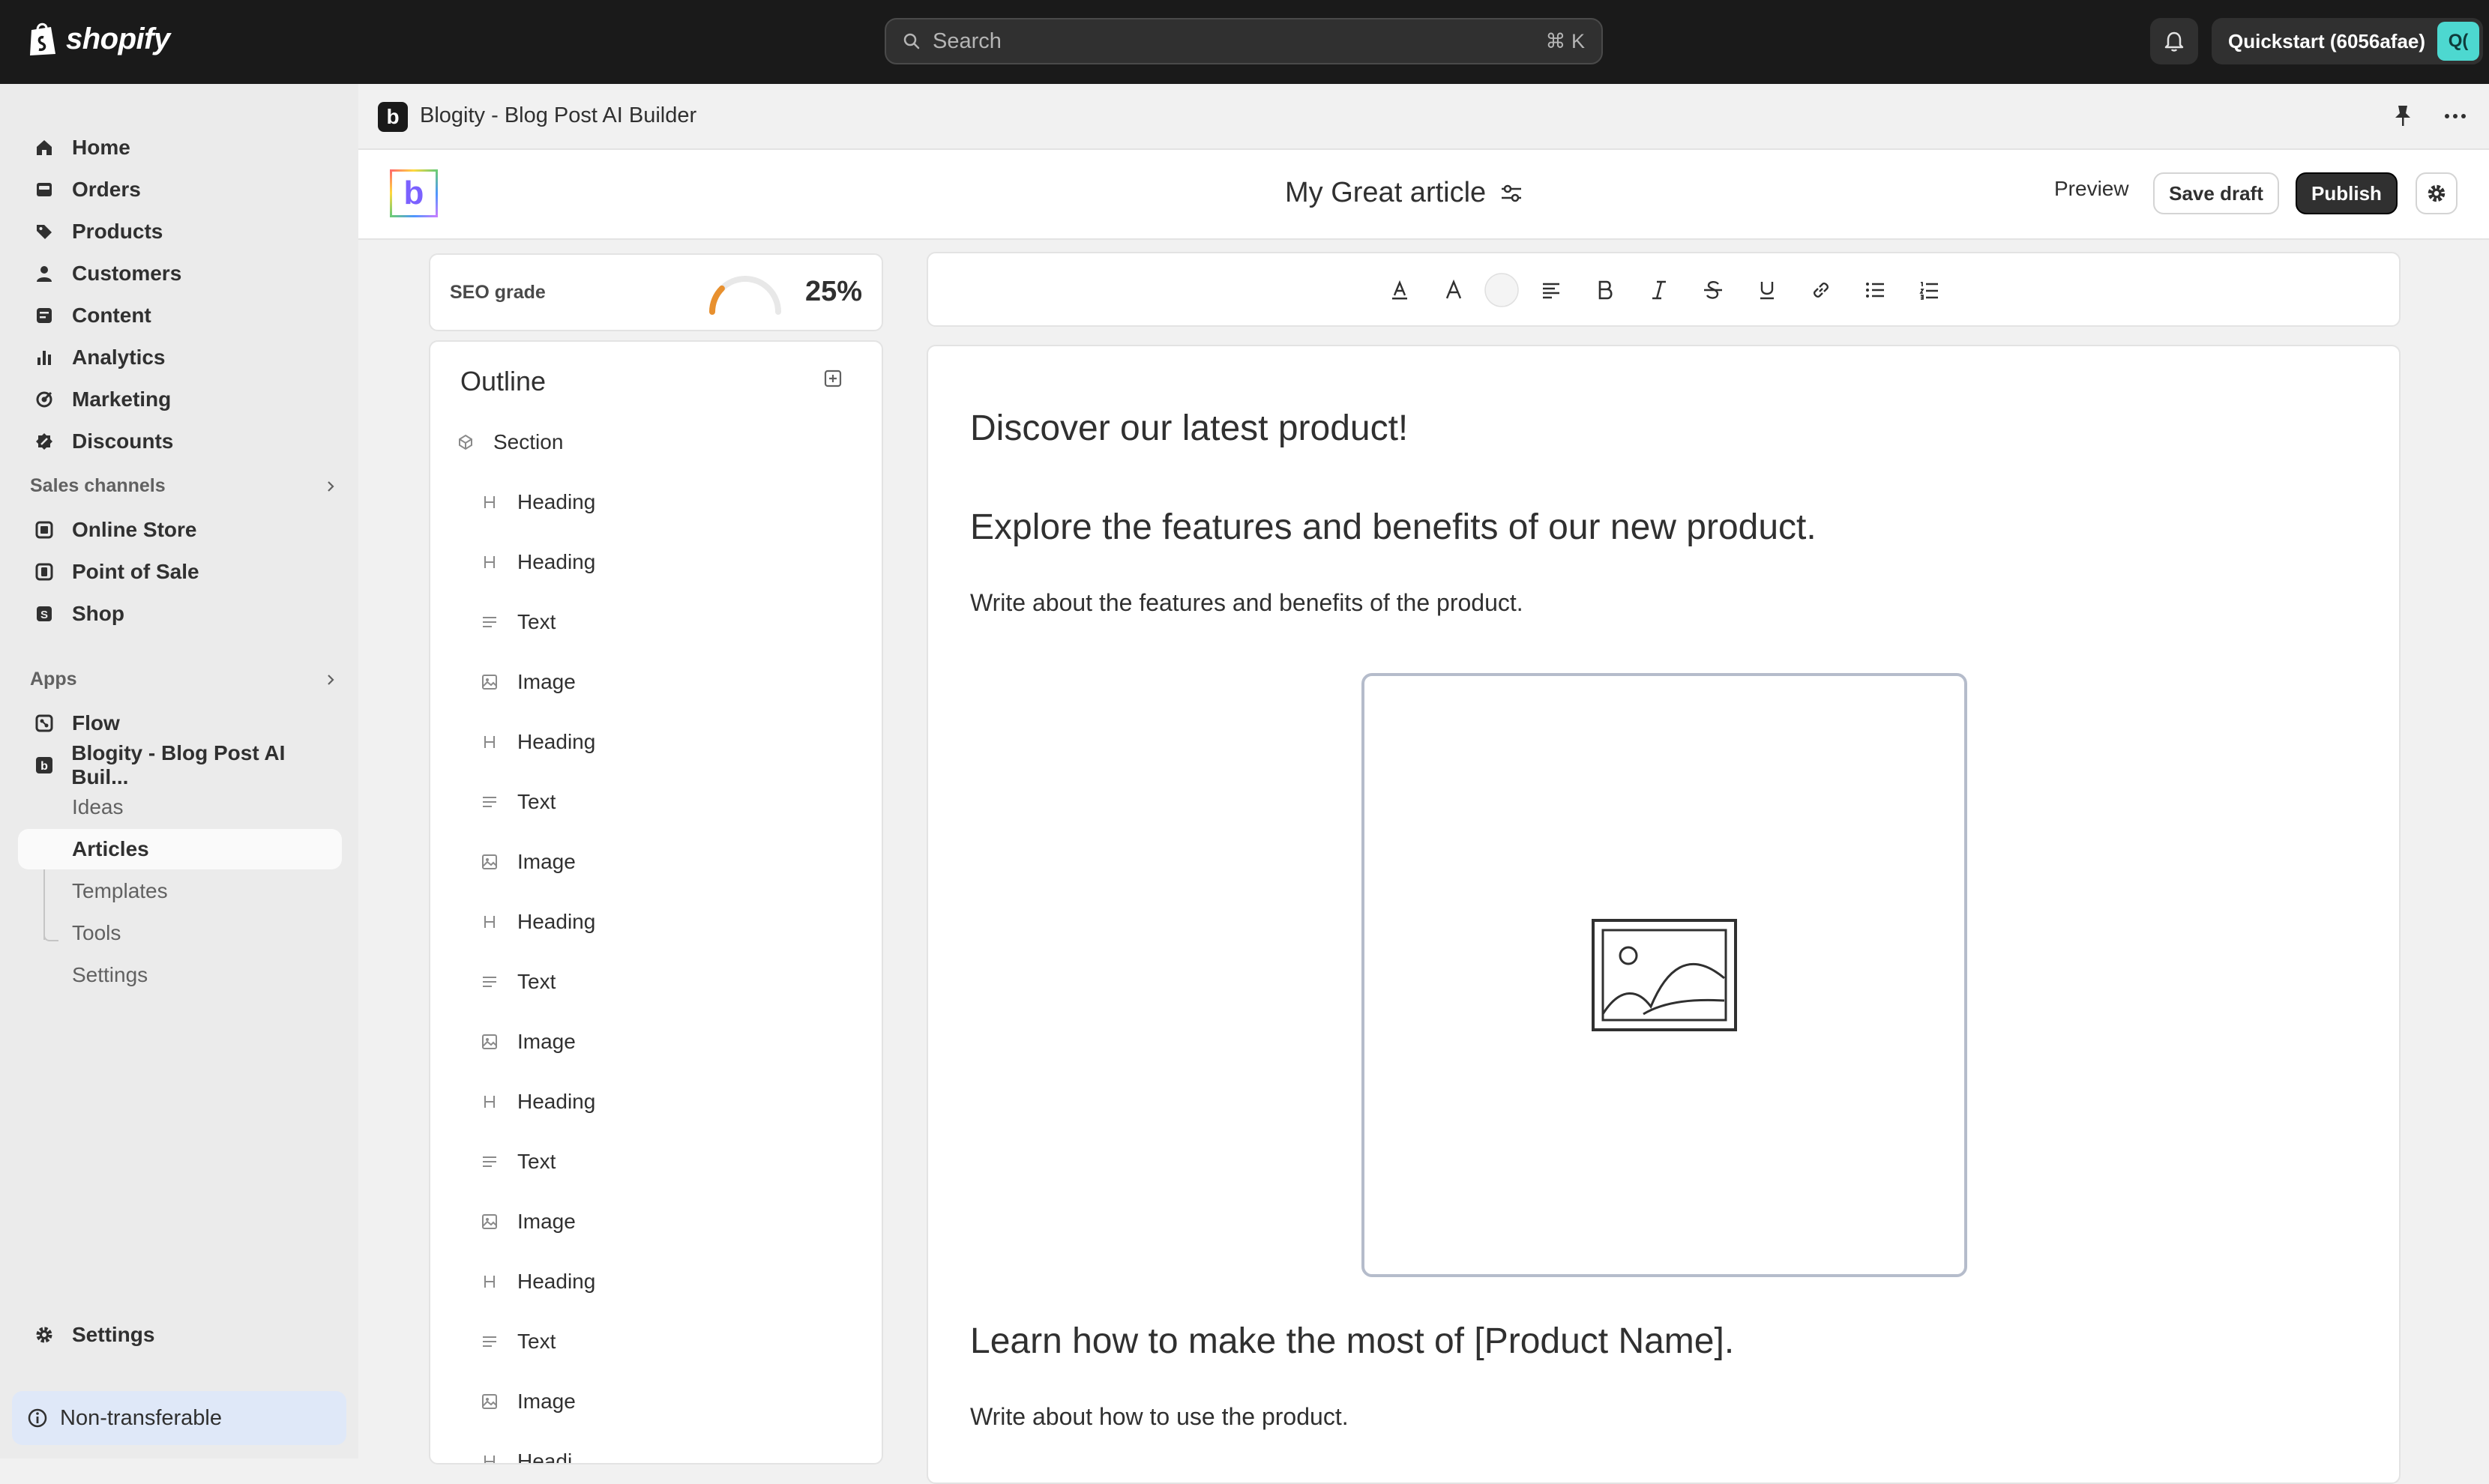 Image resolution: width=2489 pixels, height=1484 pixels. What do you see at coordinates (526, 1451) in the screenshot?
I see `outline-item-heading: Headi` at bounding box center [526, 1451].